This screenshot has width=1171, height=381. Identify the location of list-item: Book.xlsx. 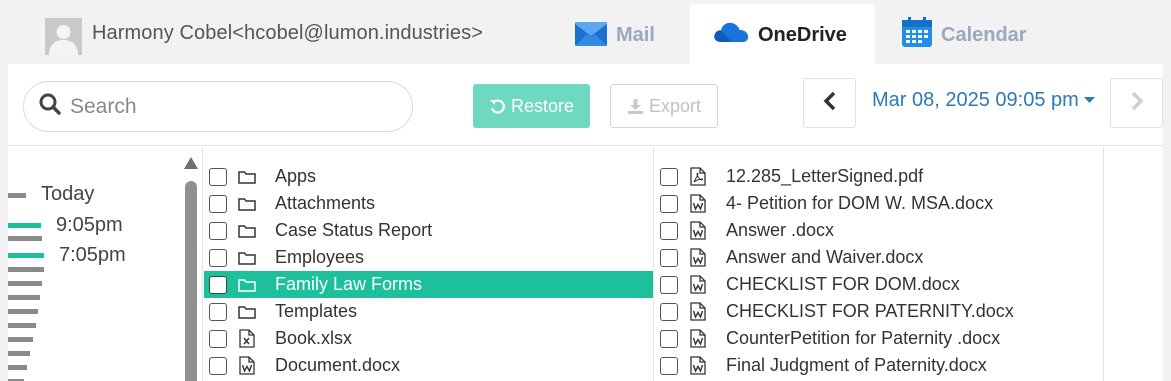
(428, 338).